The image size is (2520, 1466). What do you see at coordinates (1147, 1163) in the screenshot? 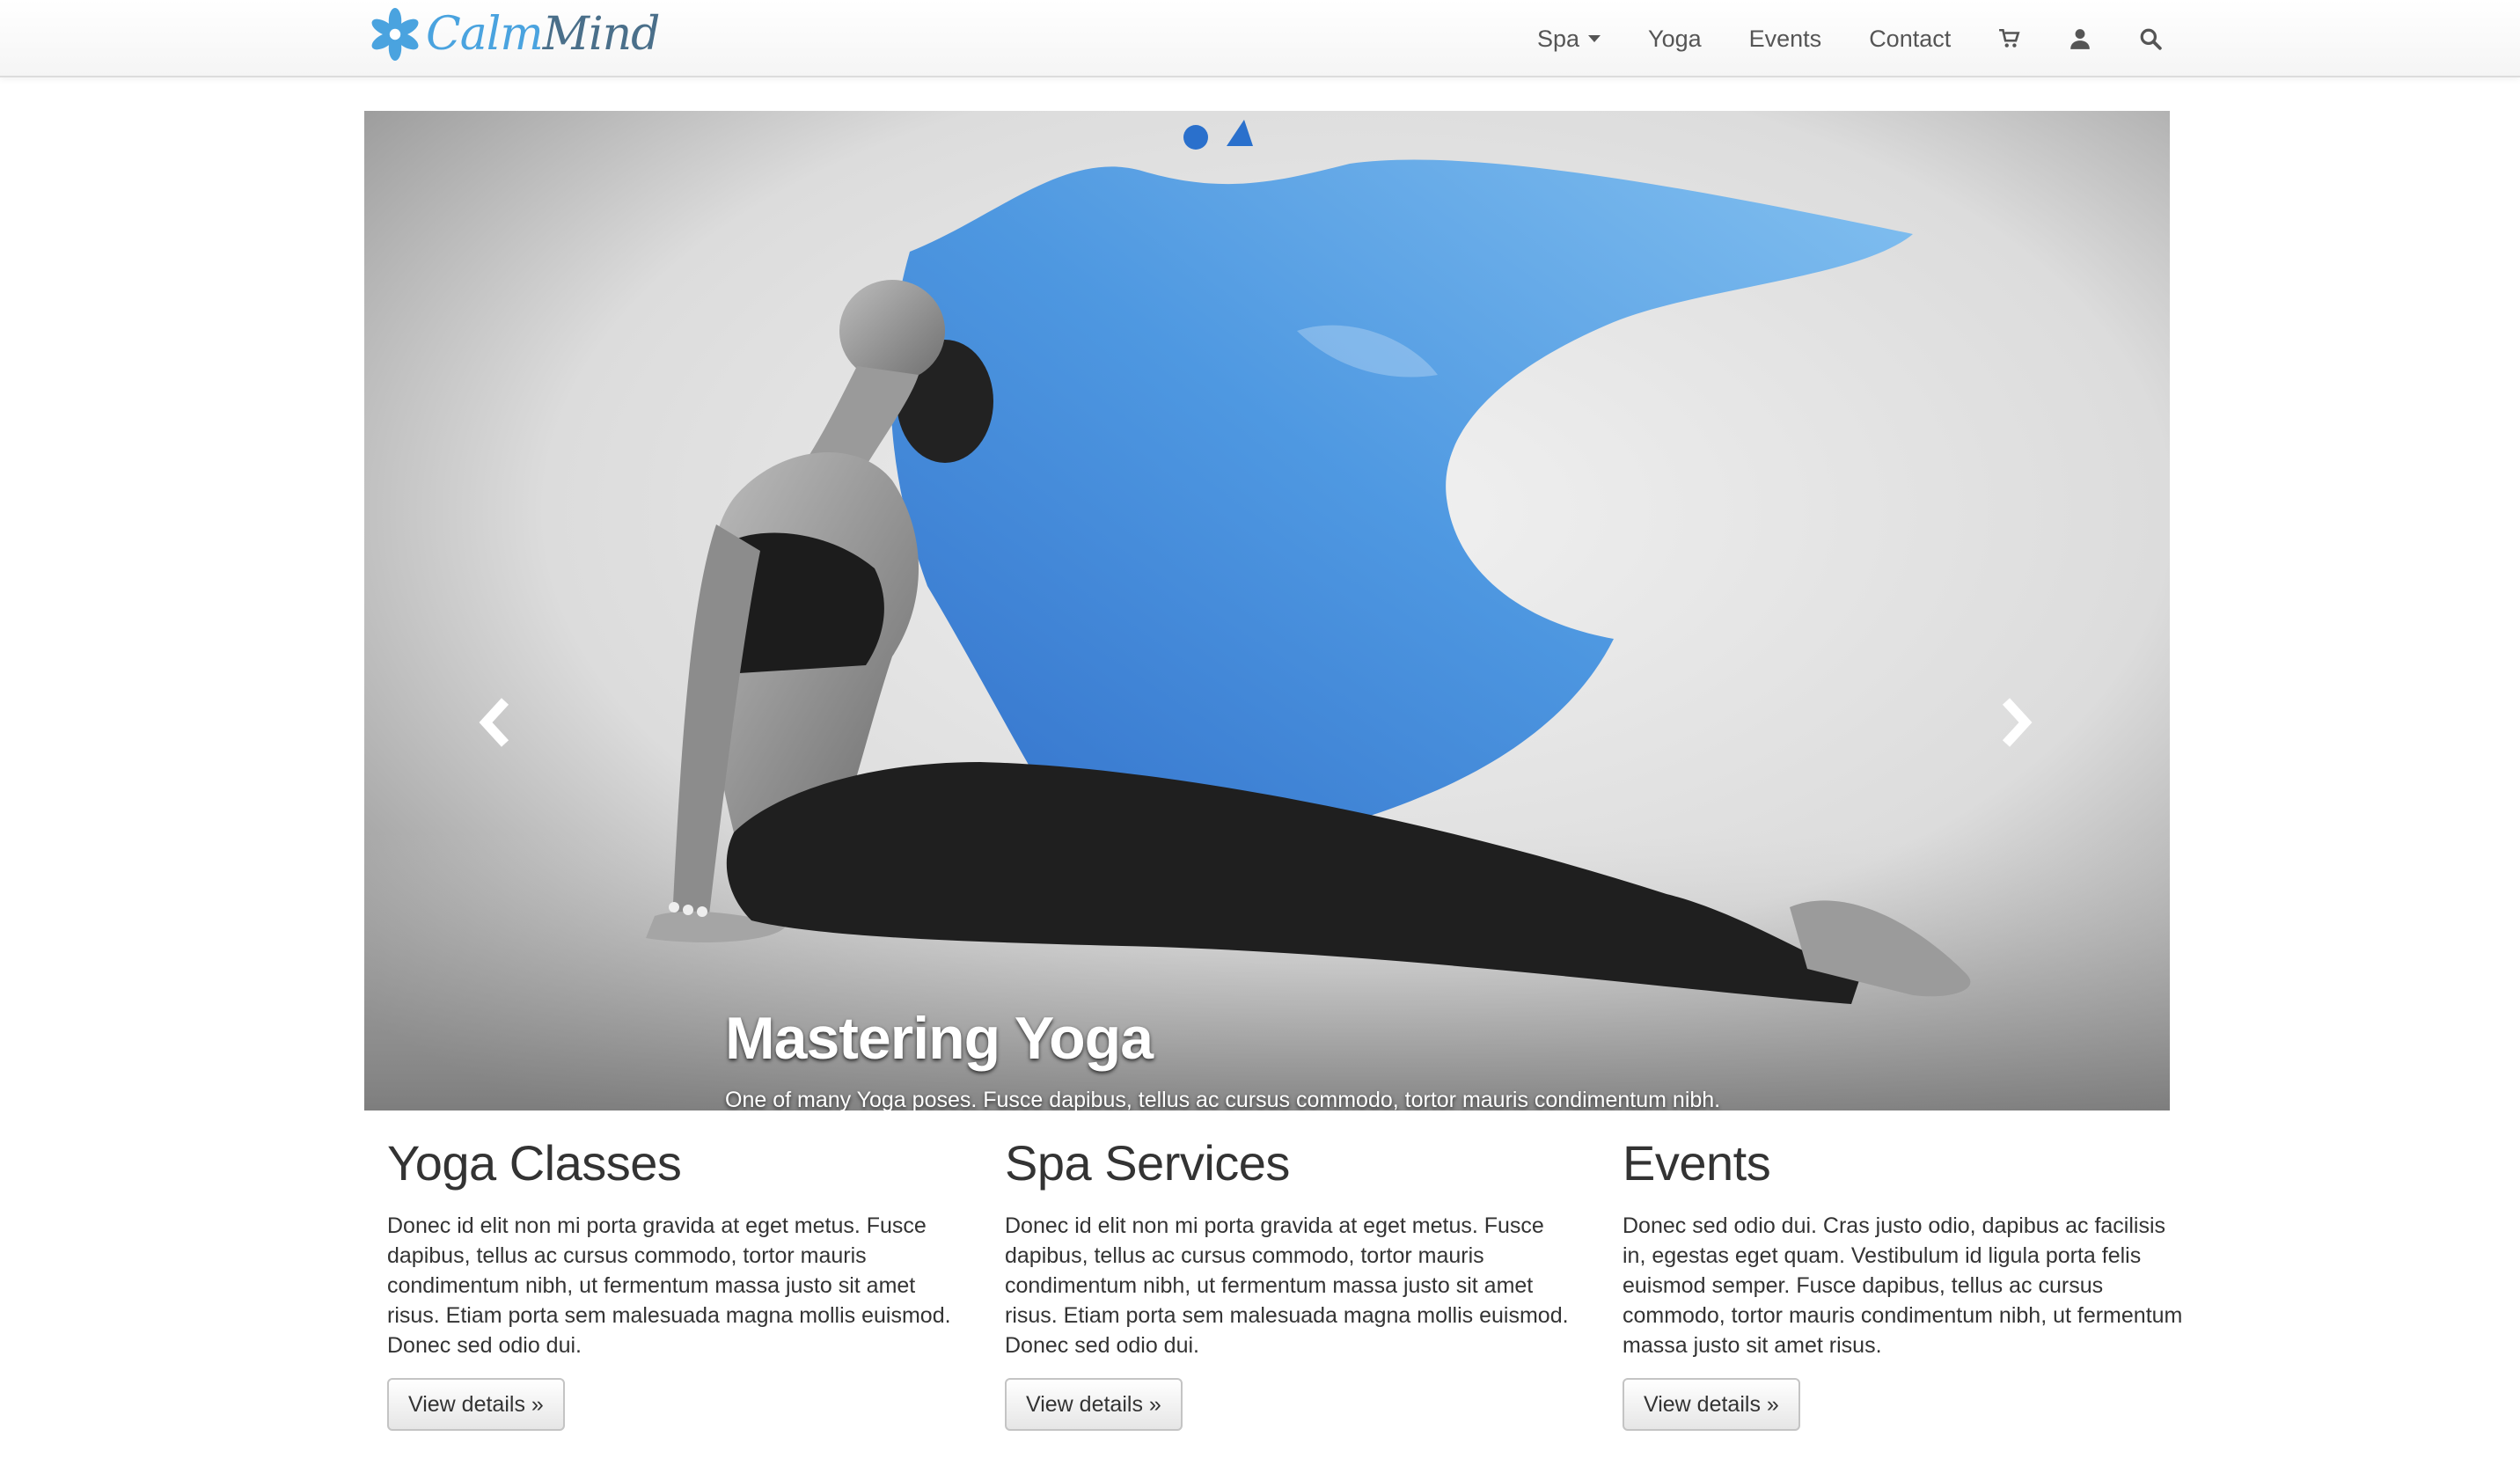
I see `feature-title: Spa Services` at bounding box center [1147, 1163].